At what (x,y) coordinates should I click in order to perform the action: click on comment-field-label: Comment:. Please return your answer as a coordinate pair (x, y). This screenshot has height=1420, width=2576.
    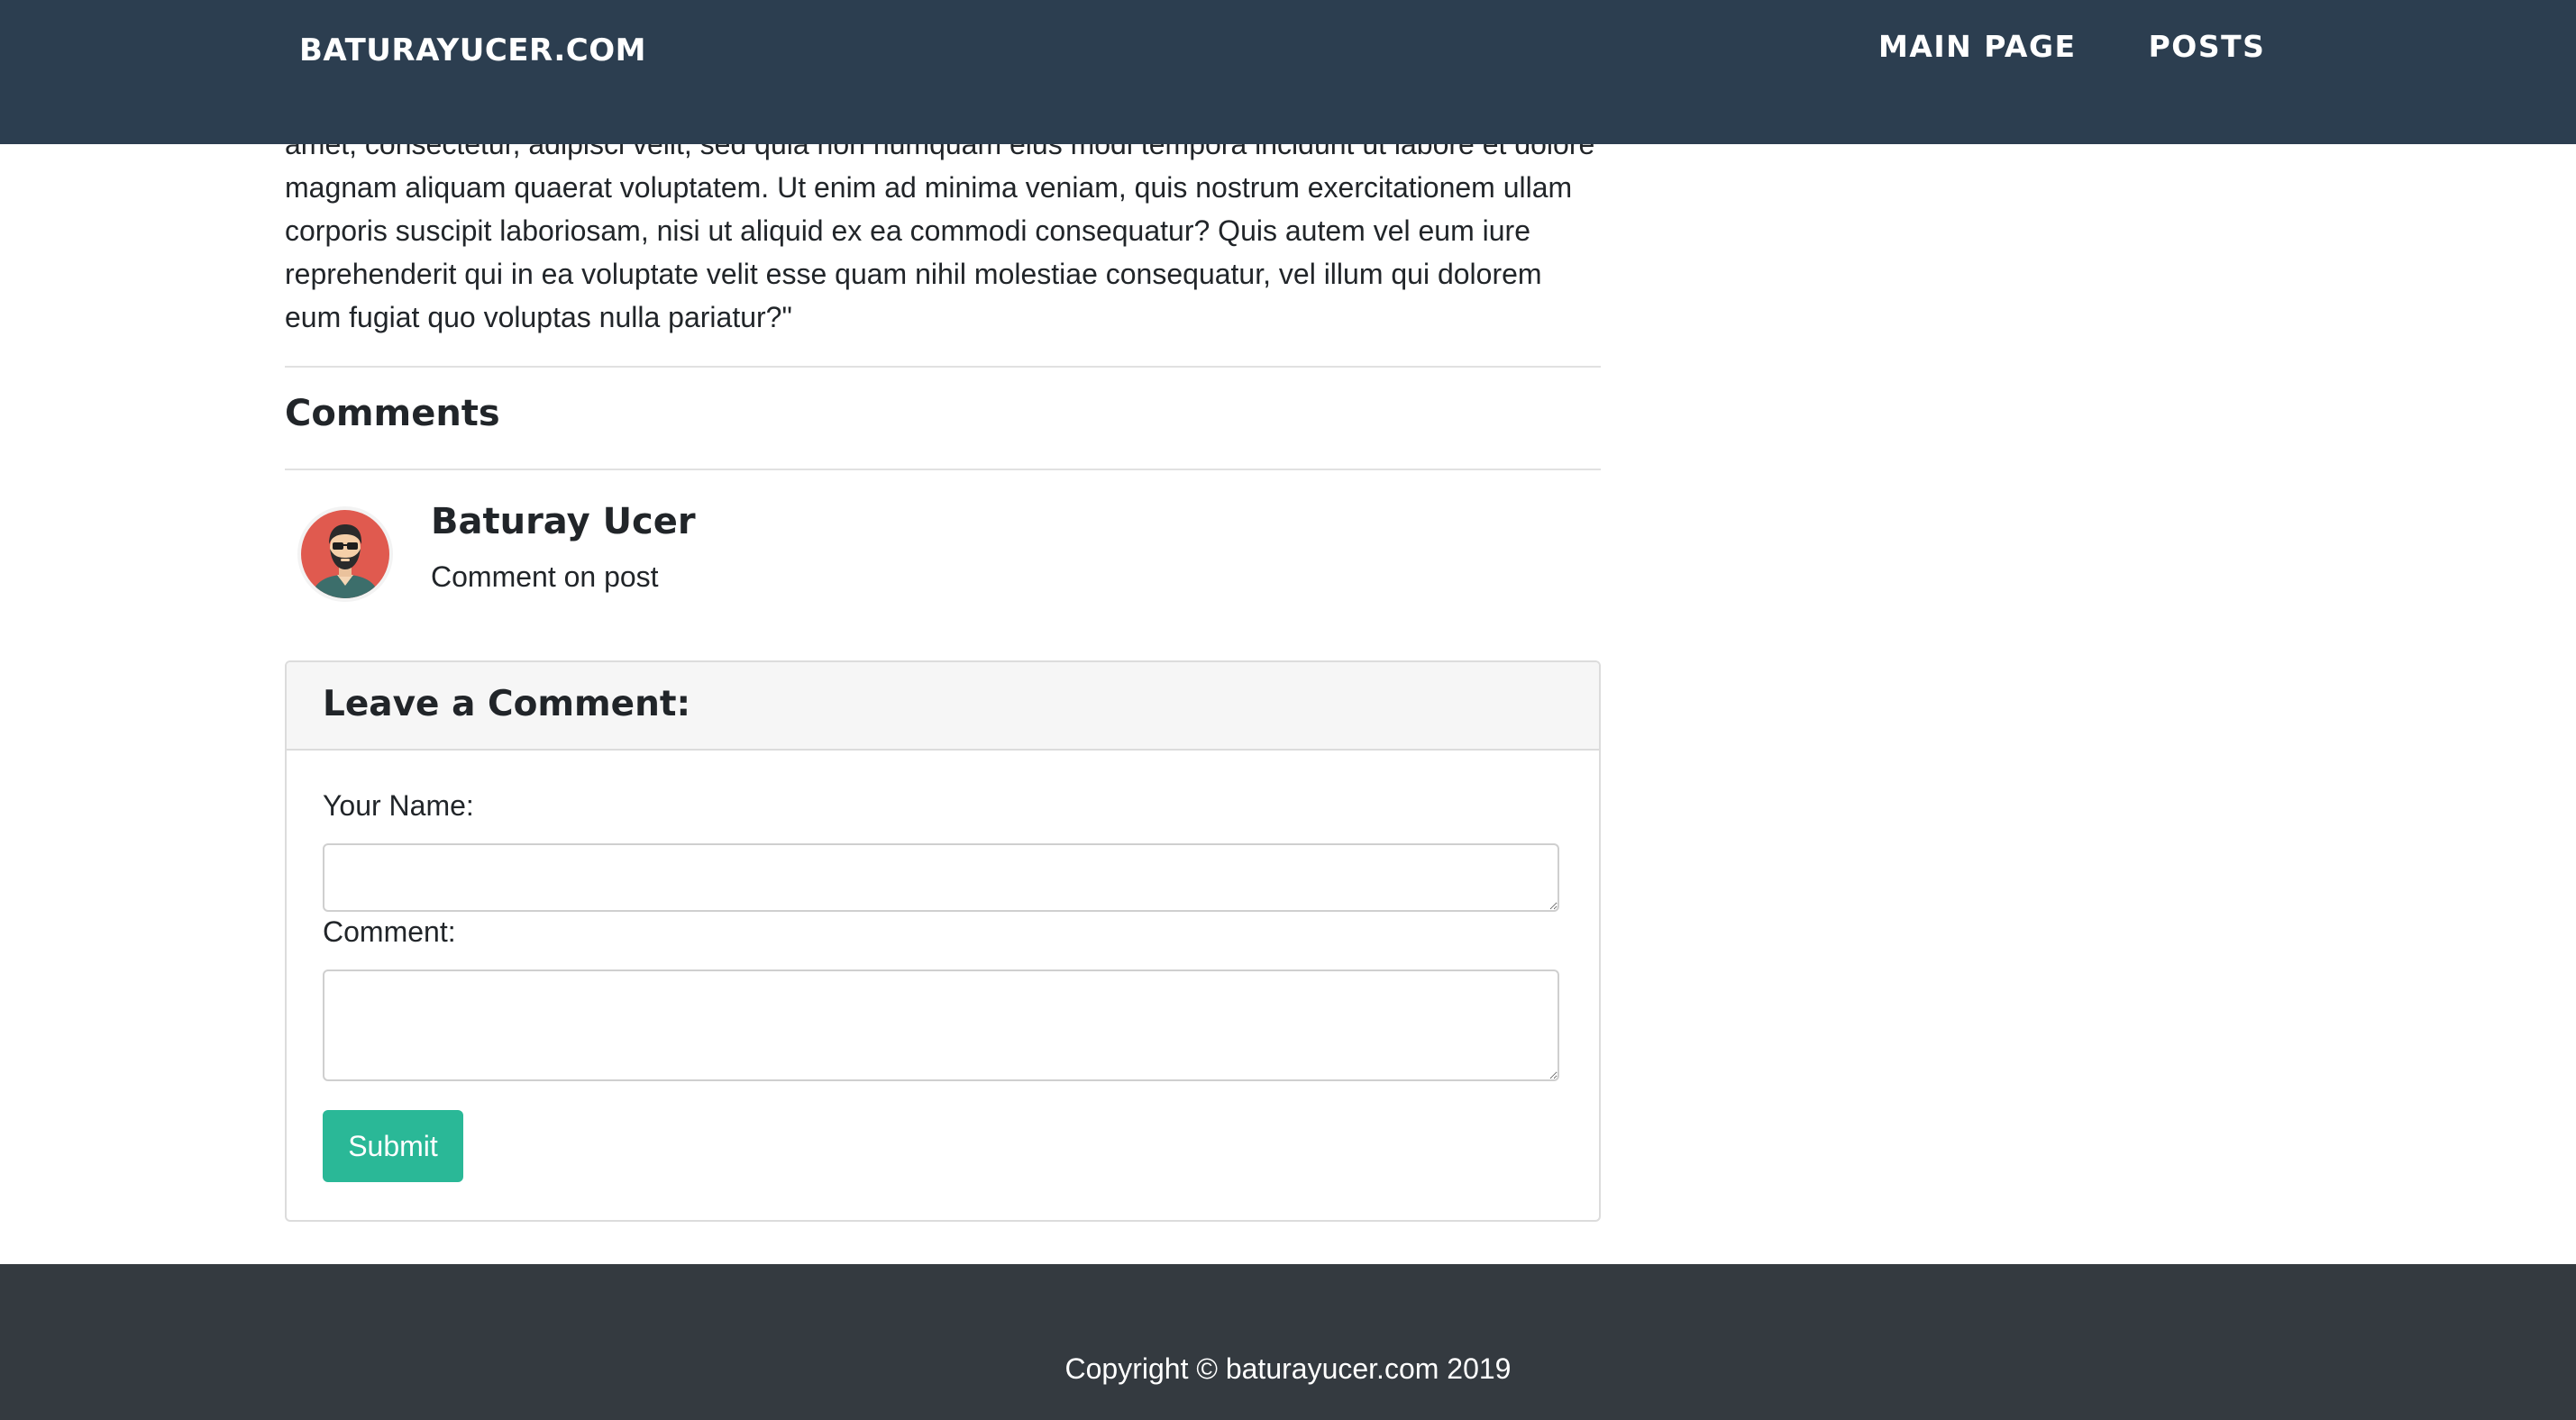
    Looking at the image, I should click on (389, 931).